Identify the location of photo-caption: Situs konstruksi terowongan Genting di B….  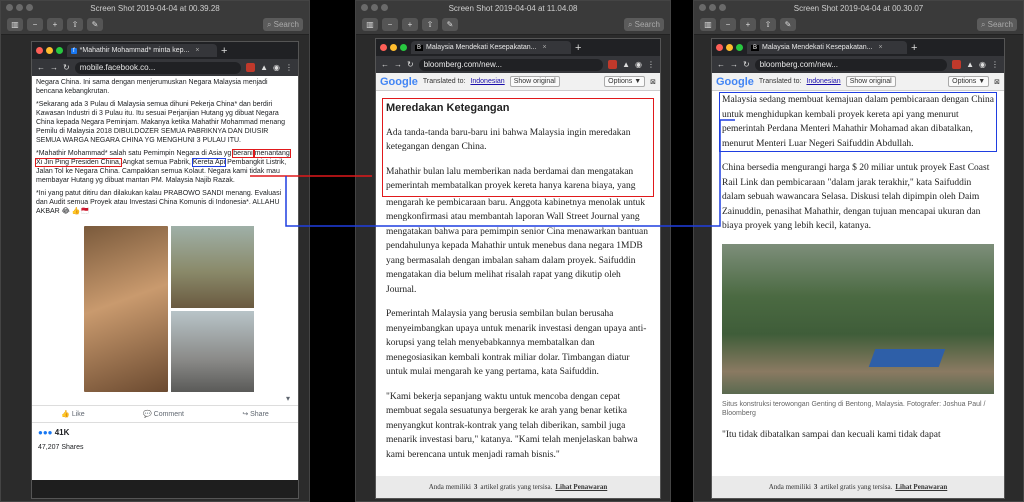
(854, 408).